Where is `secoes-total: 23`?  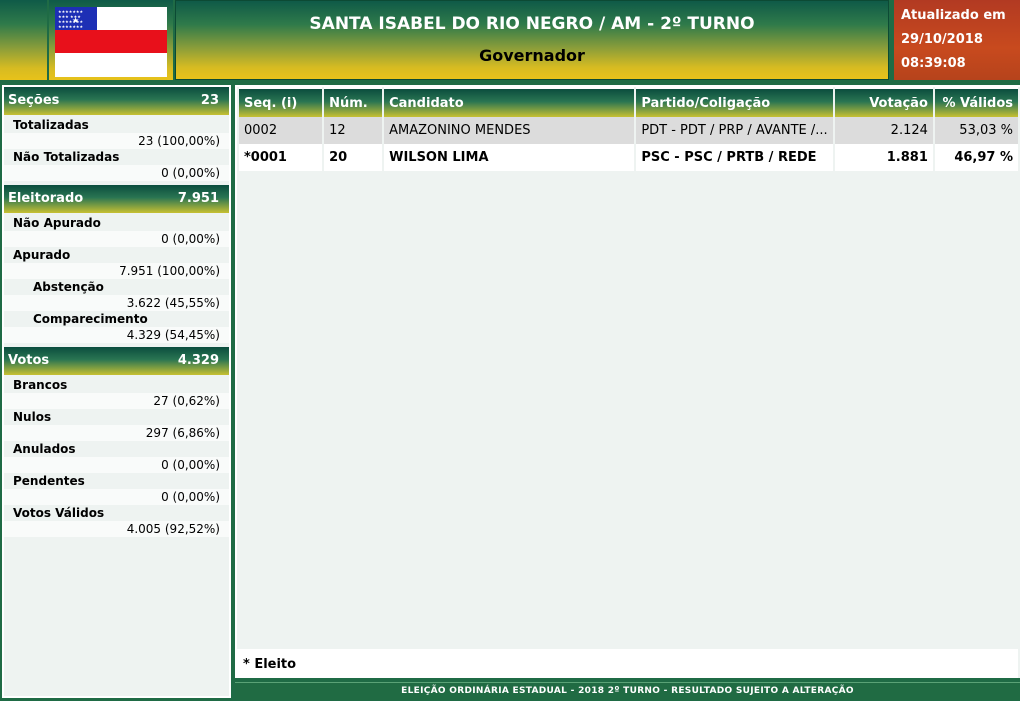
secoes-total: 23 is located at coordinates (209, 100).